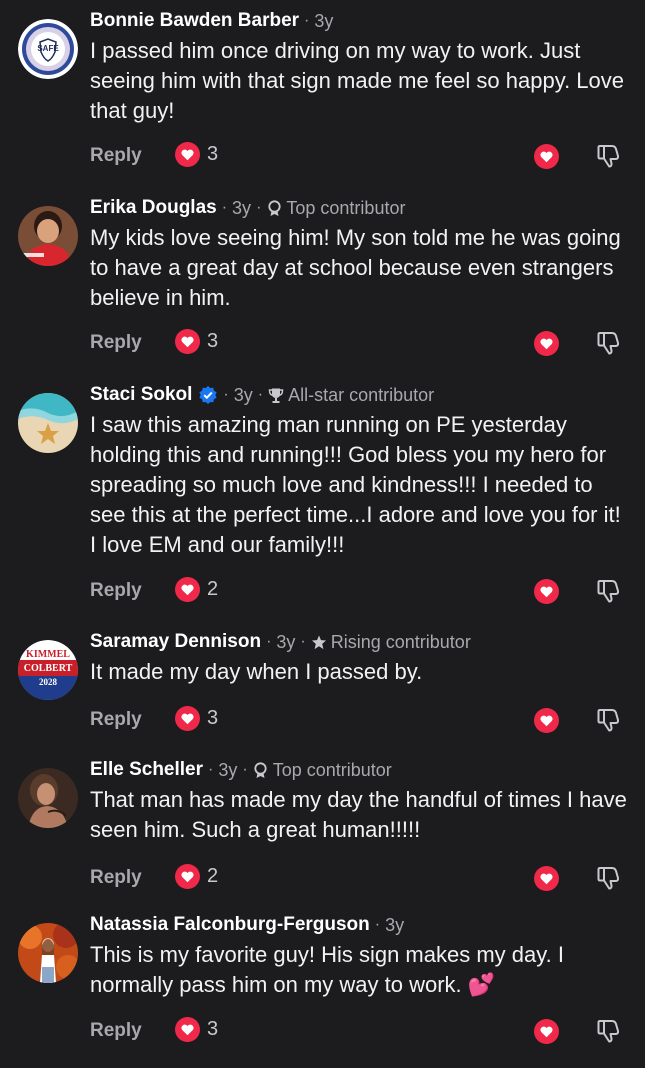 Image resolution: width=645 pixels, height=1068 pixels. What do you see at coordinates (208, 395) in the screenshot?
I see `verified-badge-icon` at bounding box center [208, 395].